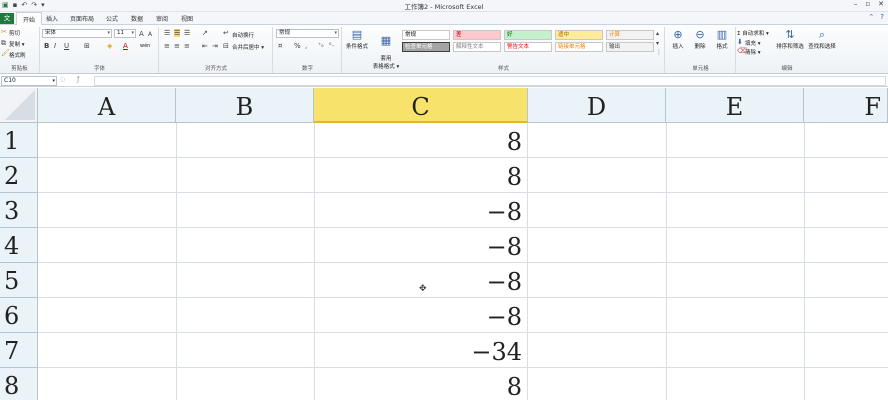 This screenshot has height=400, width=888. What do you see at coordinates (426, 47) in the screenshot?
I see `cell-style-item: 检查单元格` at bounding box center [426, 47].